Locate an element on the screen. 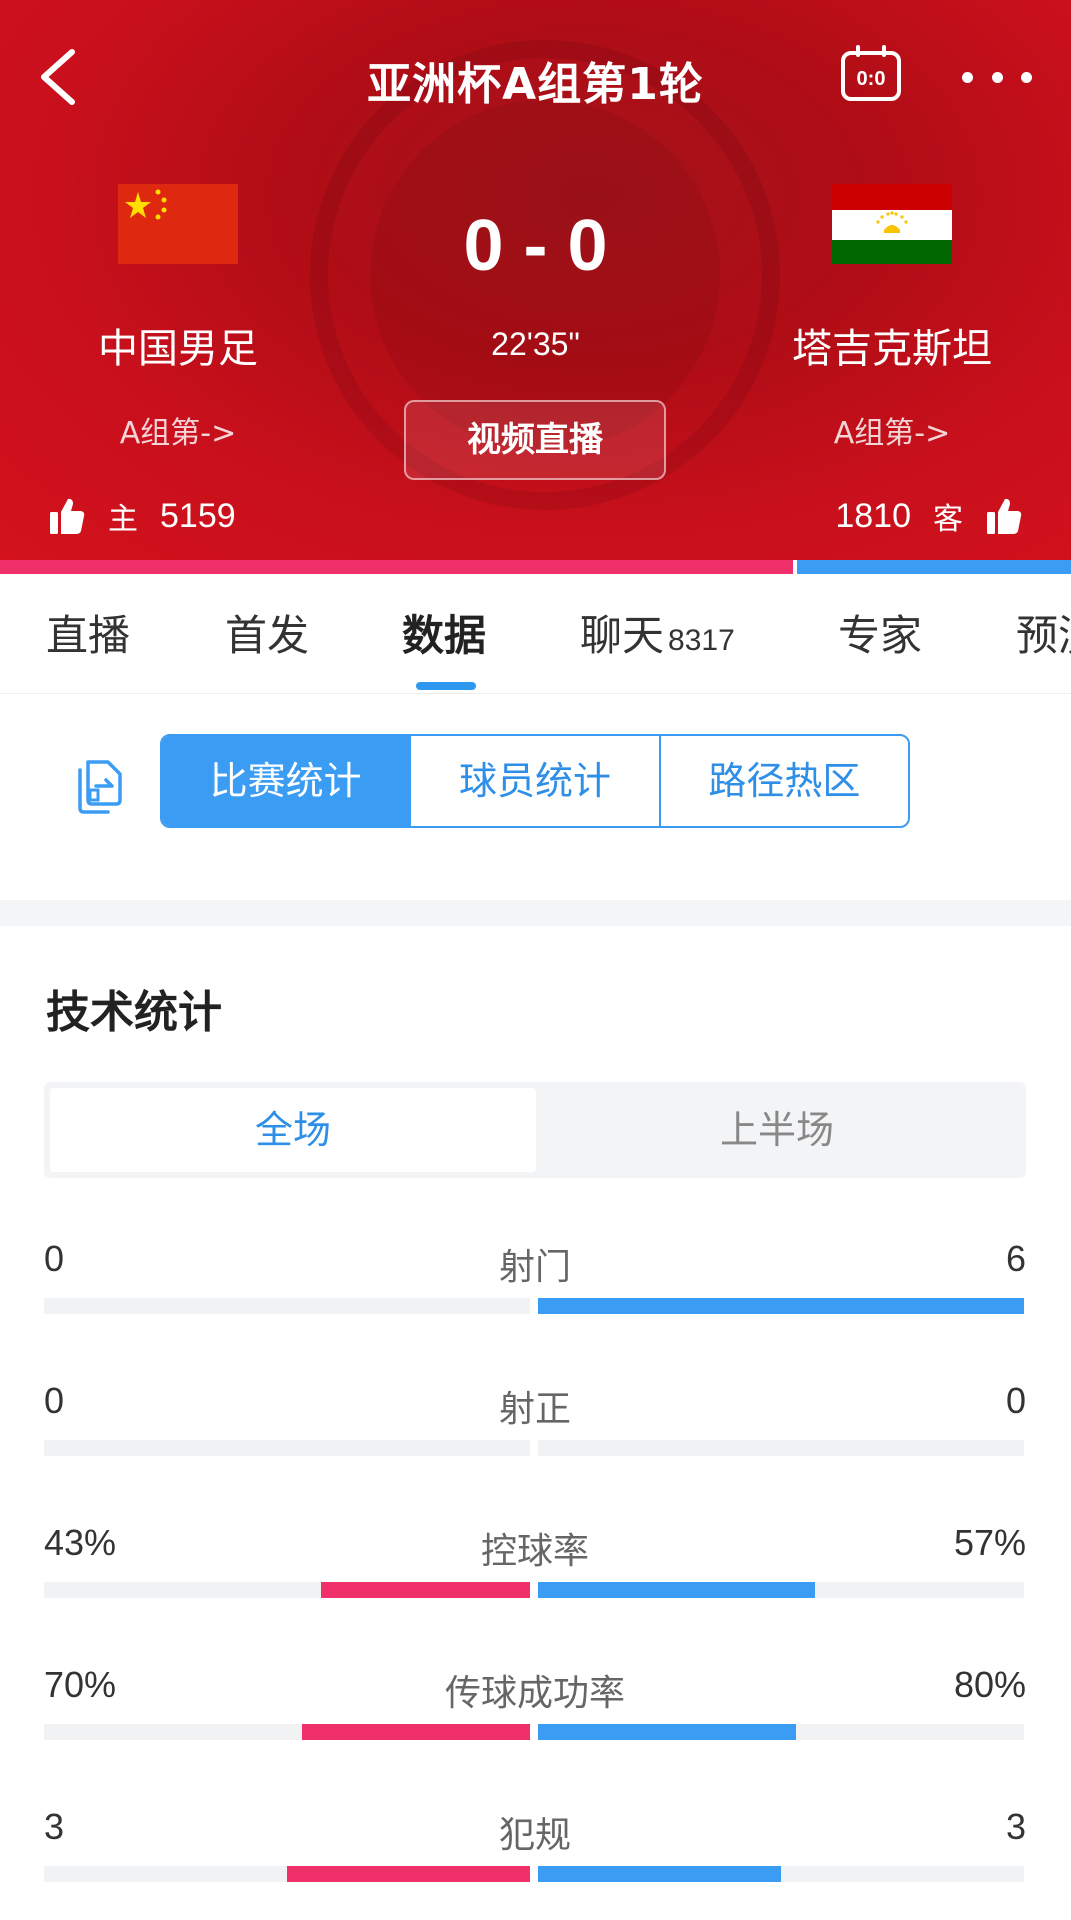  away-tag: 客 is located at coordinates (948, 519).